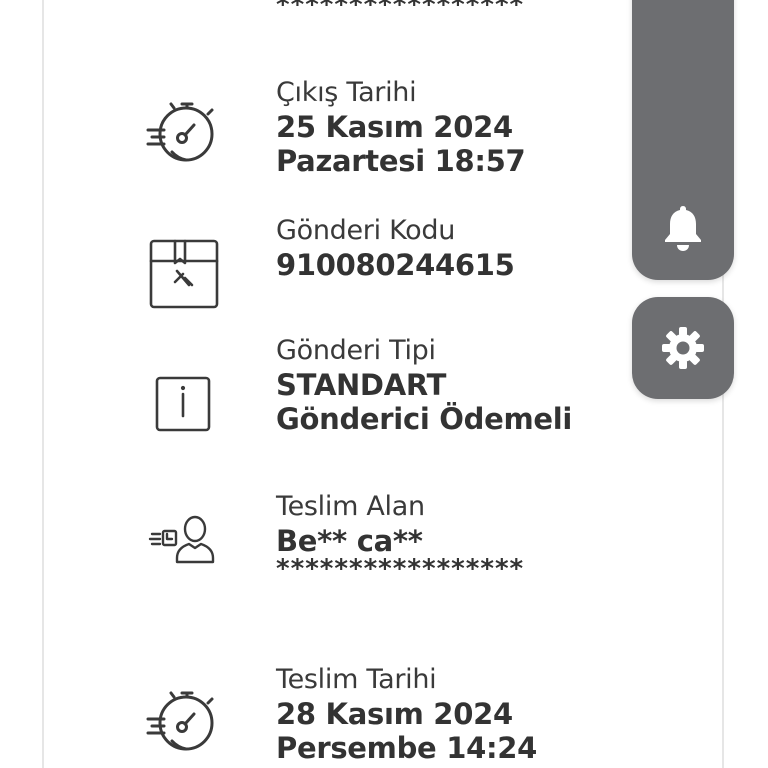 This screenshot has height=768, width=768. I want to click on bell-icon, so click(683, 228).